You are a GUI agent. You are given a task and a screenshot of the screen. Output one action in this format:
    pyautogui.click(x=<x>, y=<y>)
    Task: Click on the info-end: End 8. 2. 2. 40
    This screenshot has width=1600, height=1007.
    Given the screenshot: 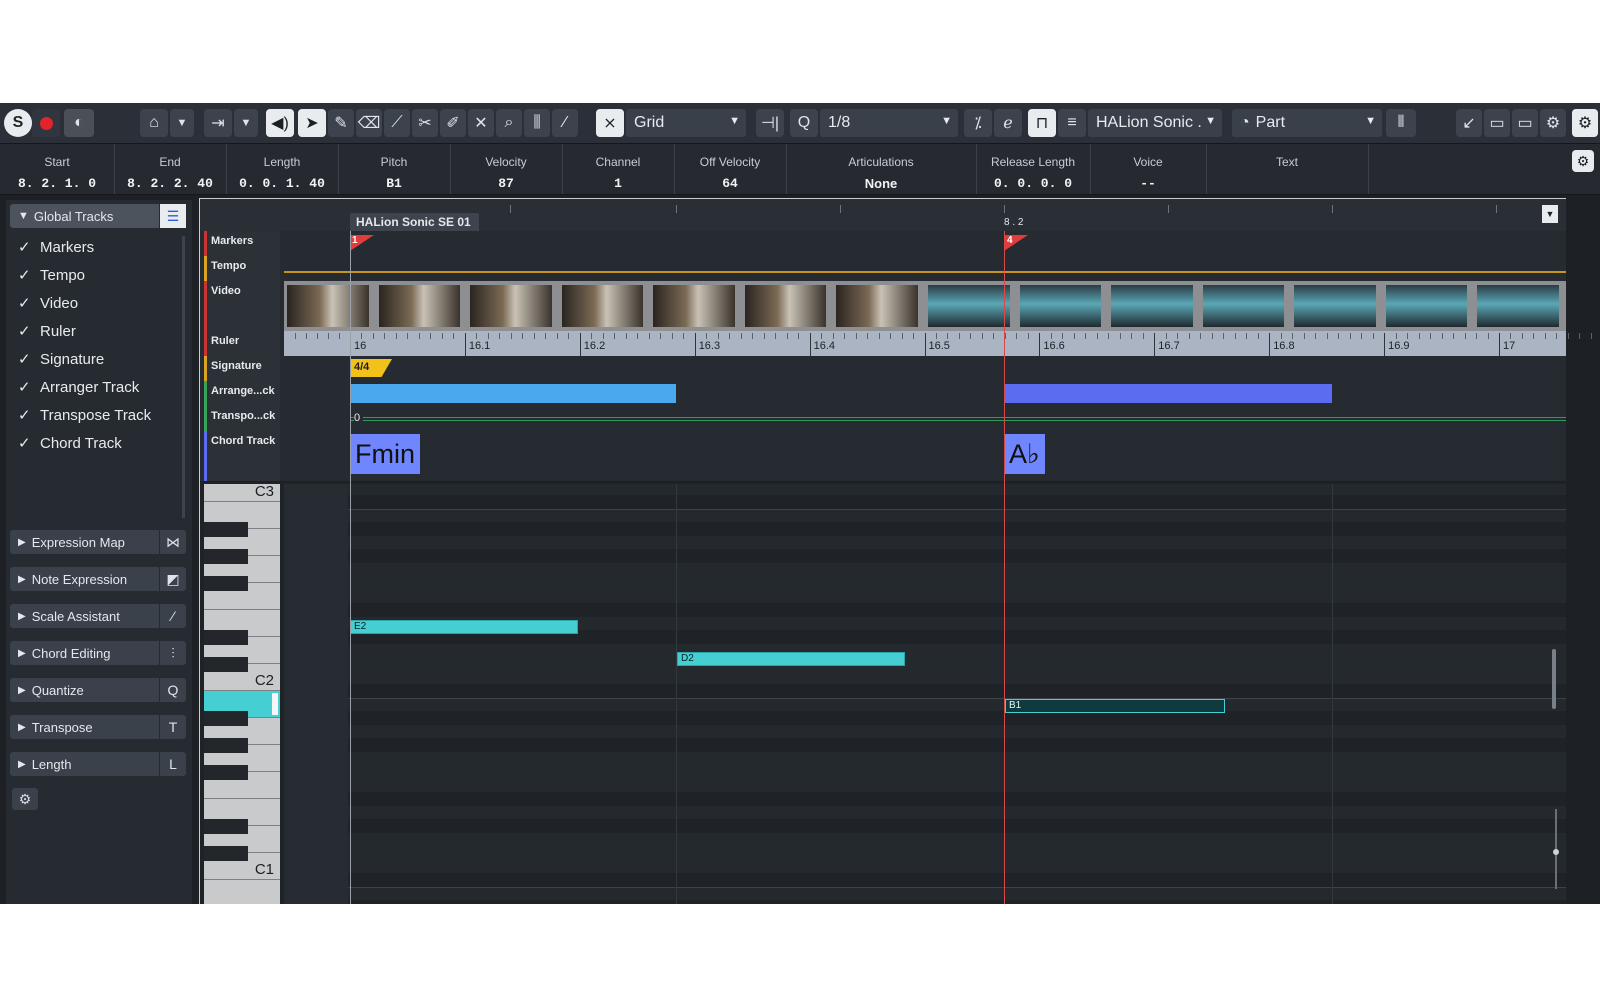 What is the action you would take?
    pyautogui.click(x=170, y=169)
    